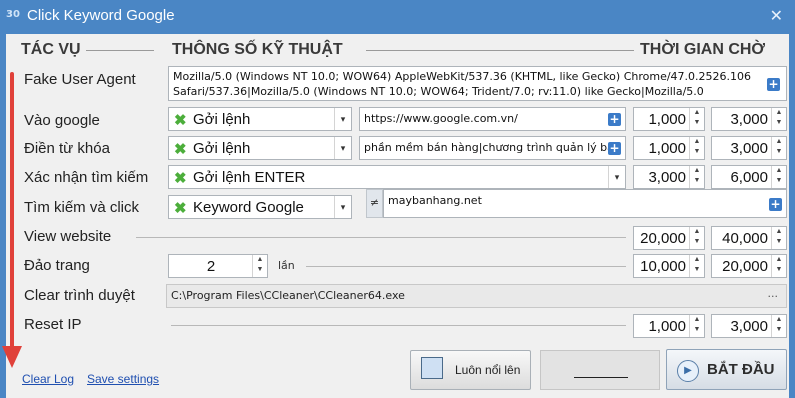 The image size is (795, 398). I want to click on add-url-plus-icon: +, so click(614, 119).